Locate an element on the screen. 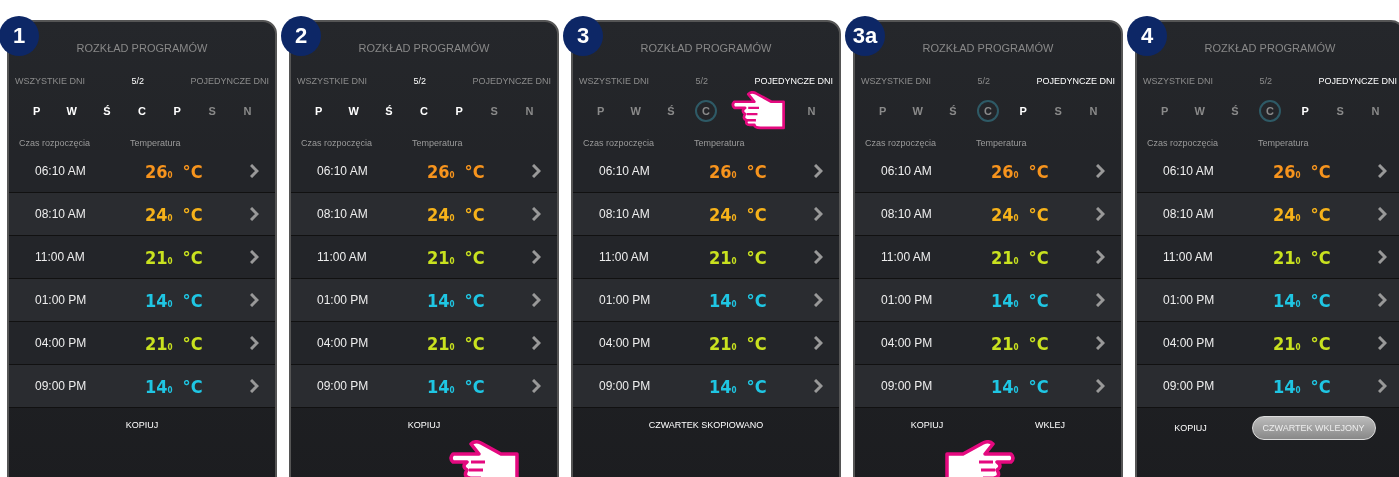 Image resolution: width=1399 pixels, height=477 pixels. pointing-hand-icon is located at coordinates (485, 458).